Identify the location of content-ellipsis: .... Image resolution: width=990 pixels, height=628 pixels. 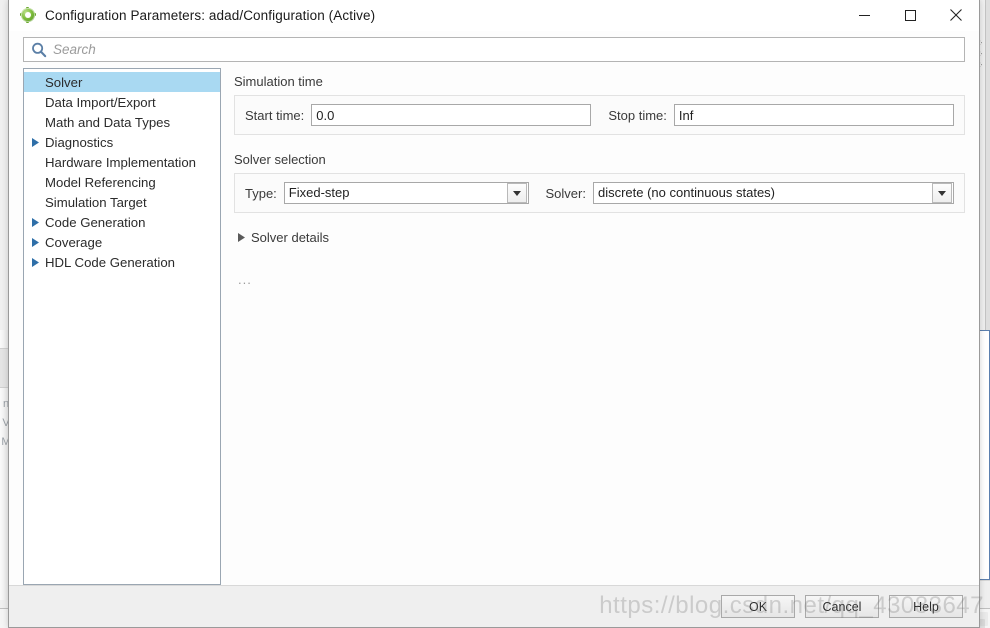
(245, 279).